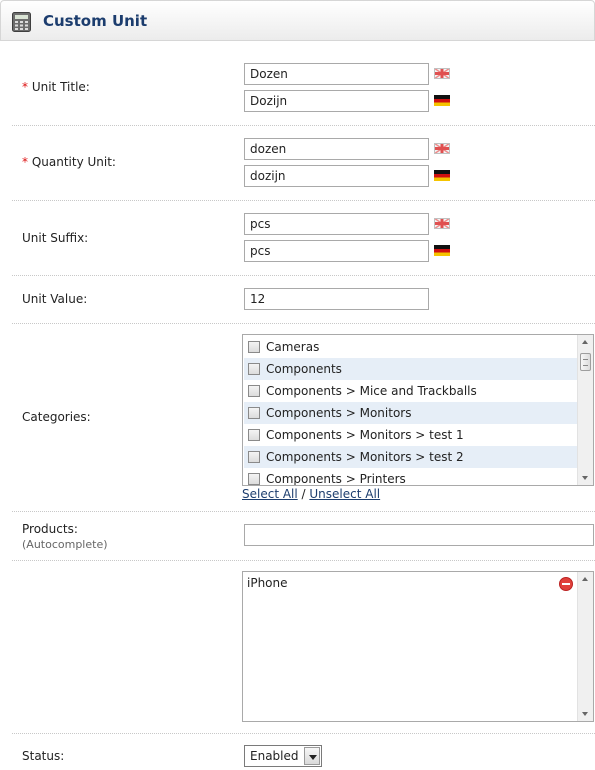 The image size is (595, 770). Describe the element at coordinates (312, 756) in the screenshot. I see `chevron-down-icon` at that location.